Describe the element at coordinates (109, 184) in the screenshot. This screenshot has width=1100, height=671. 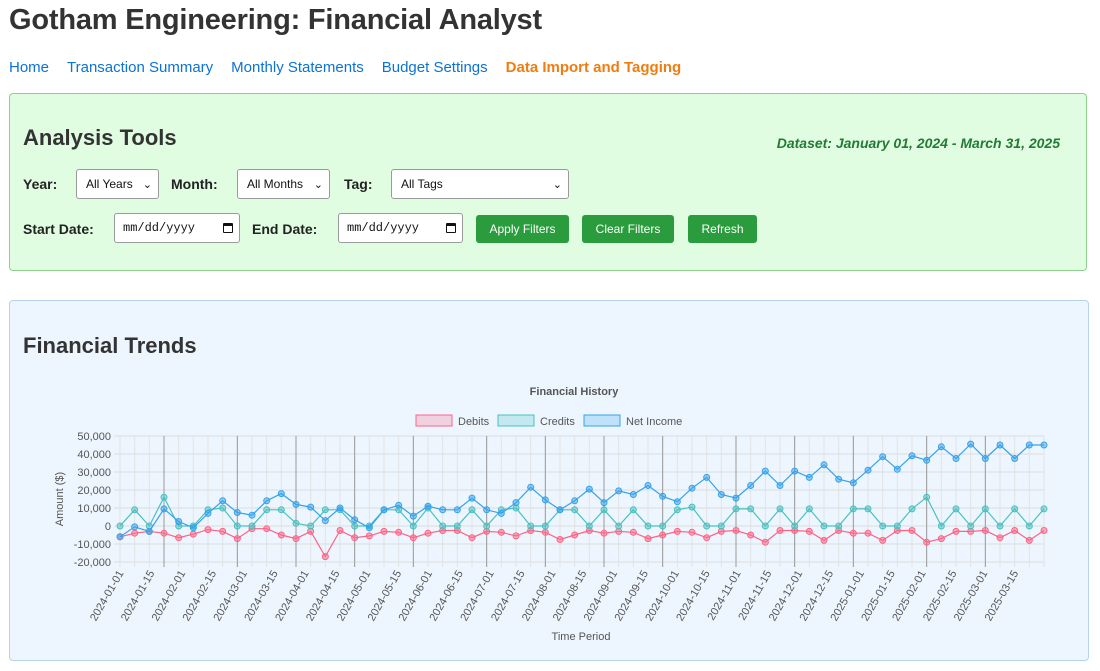
I see `year-select-value: All Years` at that location.